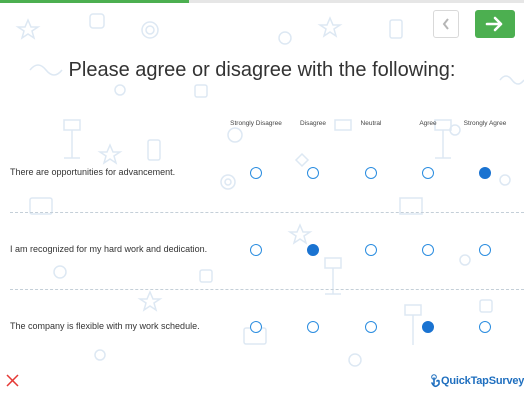 The image size is (524, 393). I want to click on brand-logo: QuickTapSurvey, so click(477, 381).